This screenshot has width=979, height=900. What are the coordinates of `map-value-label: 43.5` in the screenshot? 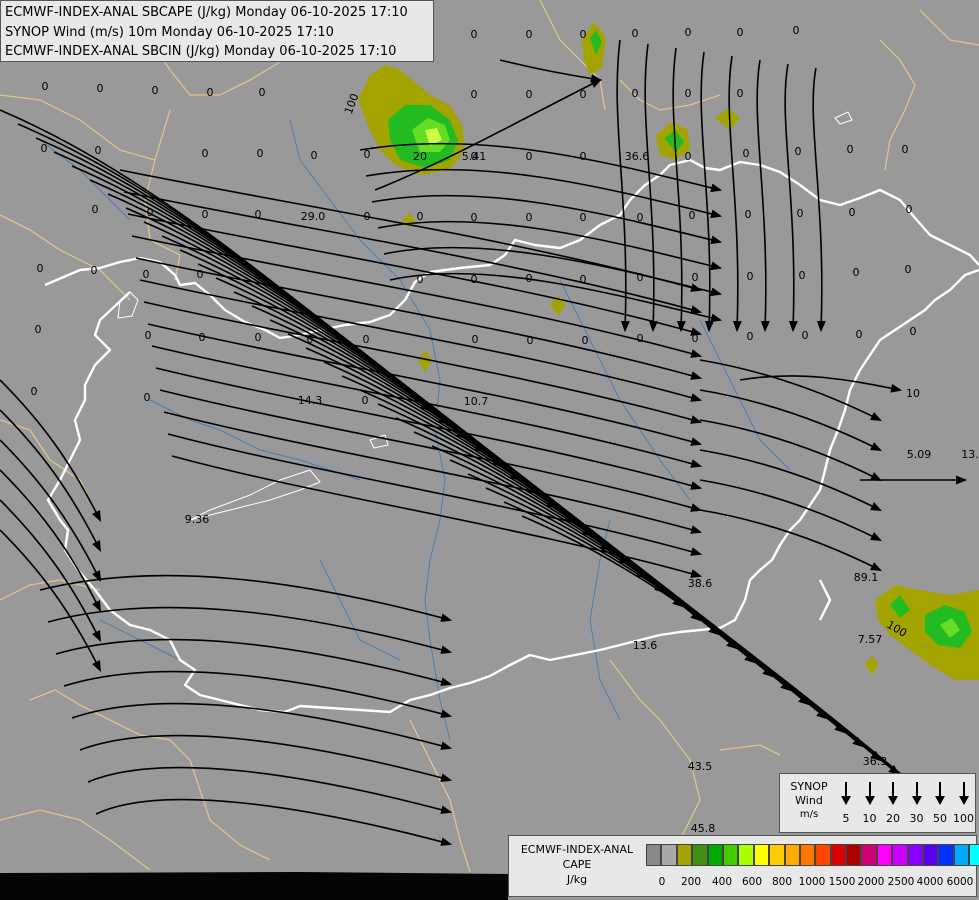 It's located at (700, 766).